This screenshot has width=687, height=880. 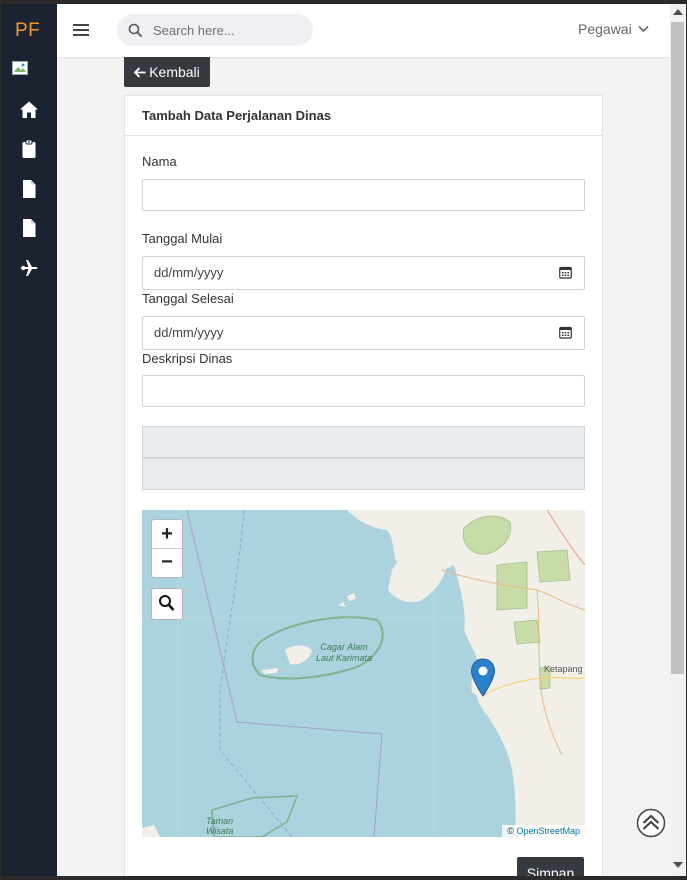 I want to click on map-label-reserve-line1: Cagar Alam, so click(x=344, y=647).